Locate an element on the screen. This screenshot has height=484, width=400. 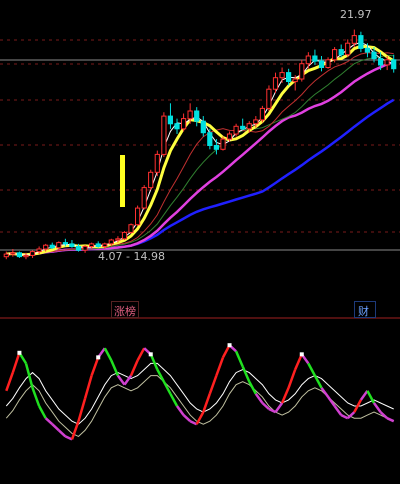
limit-up-marker is located at coordinates (122, 181).